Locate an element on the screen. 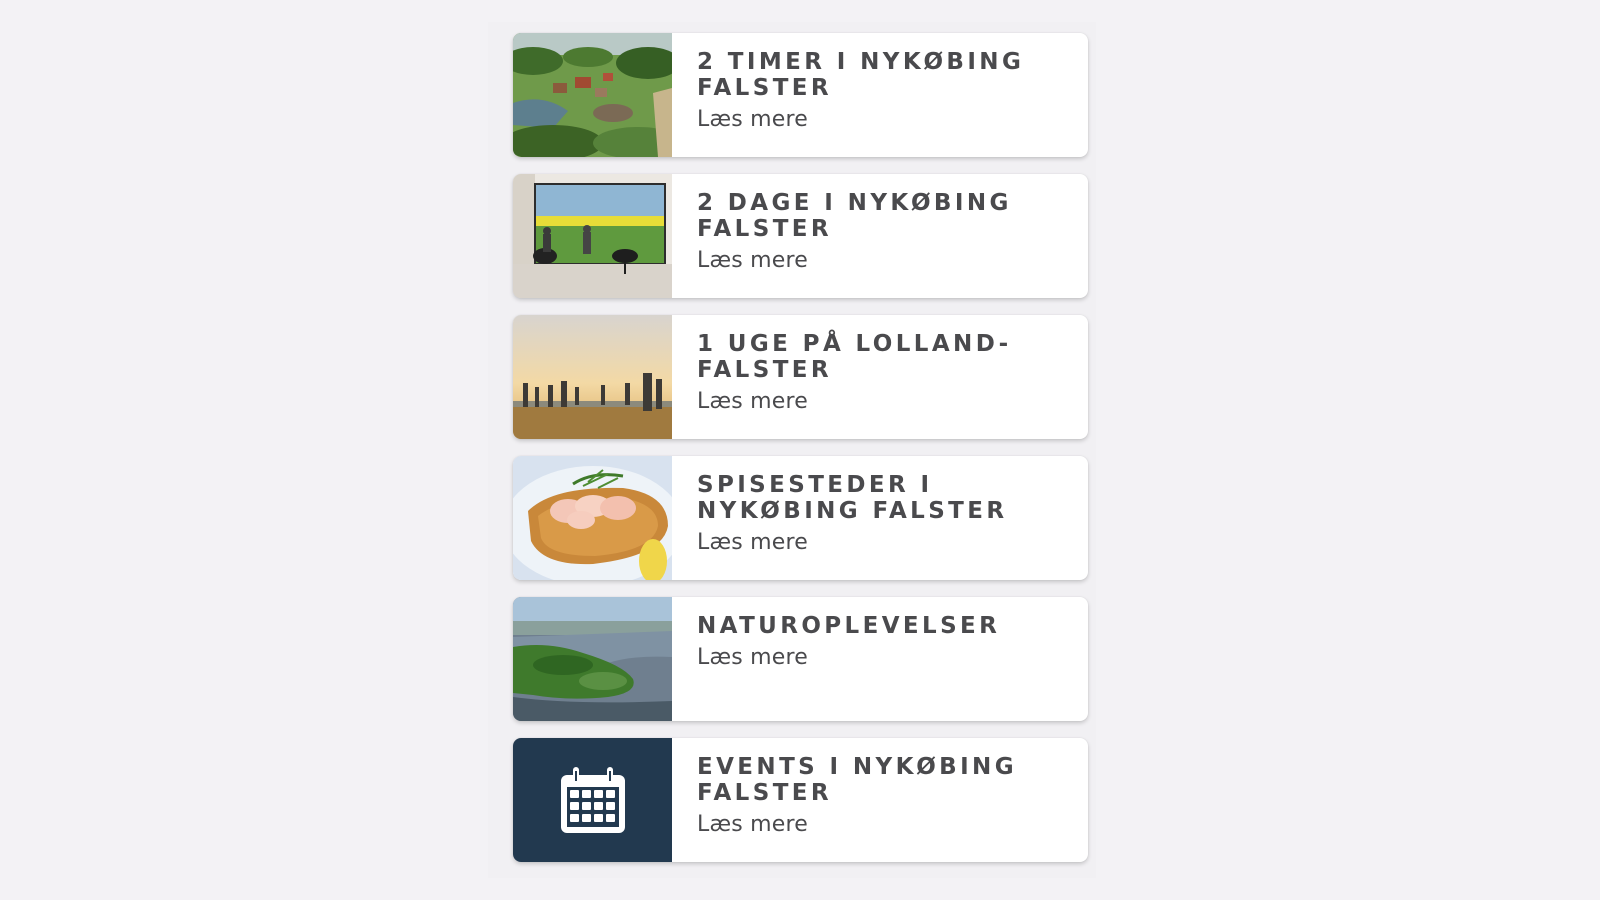 Image resolution: width=1600 pixels, height=900 pixels. card-title: EVENTS I NYKØBING FALSTER is located at coordinates (857, 780).